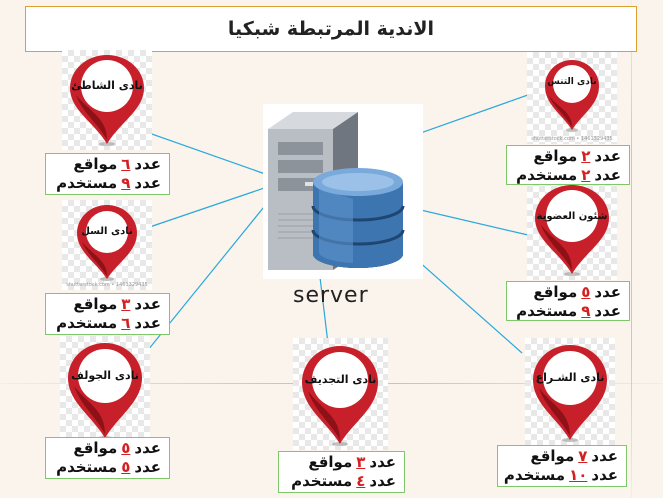 The height and width of the screenshot is (498, 663). Describe the element at coordinates (583, 456) in the screenshot. I see `sites-count: ٧` at that location.